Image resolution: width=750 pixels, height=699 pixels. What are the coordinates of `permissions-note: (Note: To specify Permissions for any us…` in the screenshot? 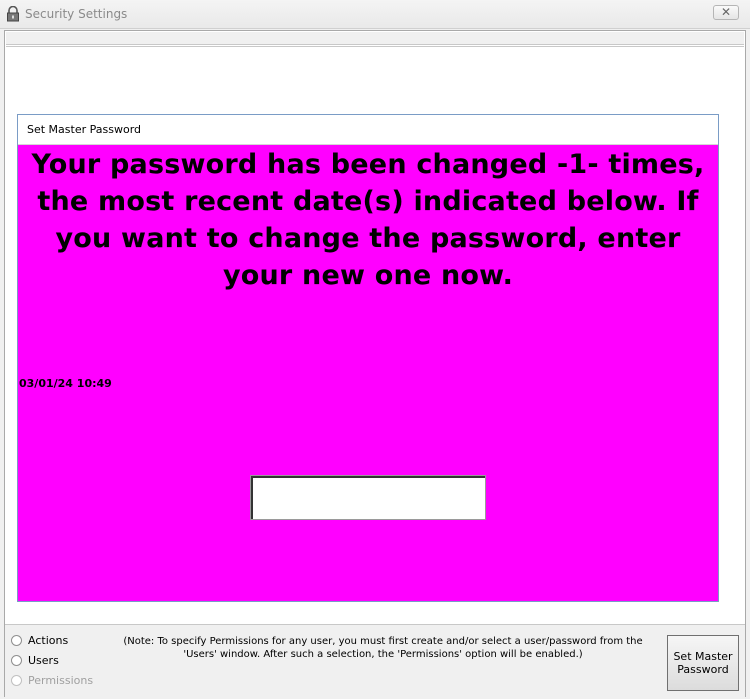 It's located at (383, 648).